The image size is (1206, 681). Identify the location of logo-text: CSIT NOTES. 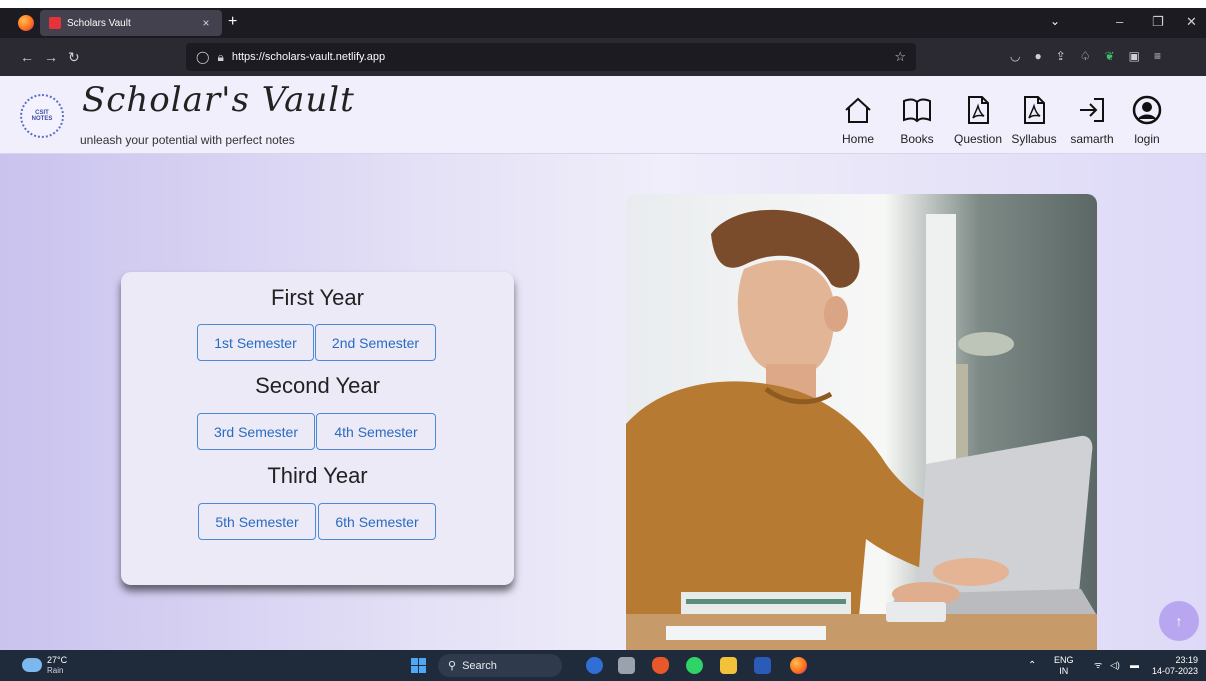
(42, 116).